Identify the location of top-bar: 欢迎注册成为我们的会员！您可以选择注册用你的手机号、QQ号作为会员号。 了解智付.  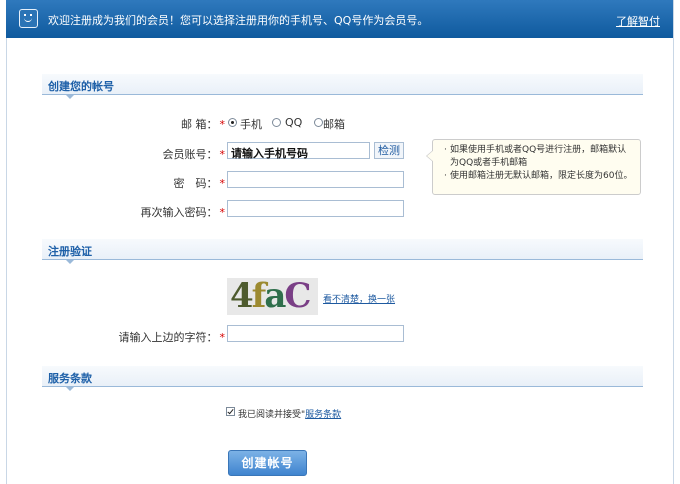
(339, 19).